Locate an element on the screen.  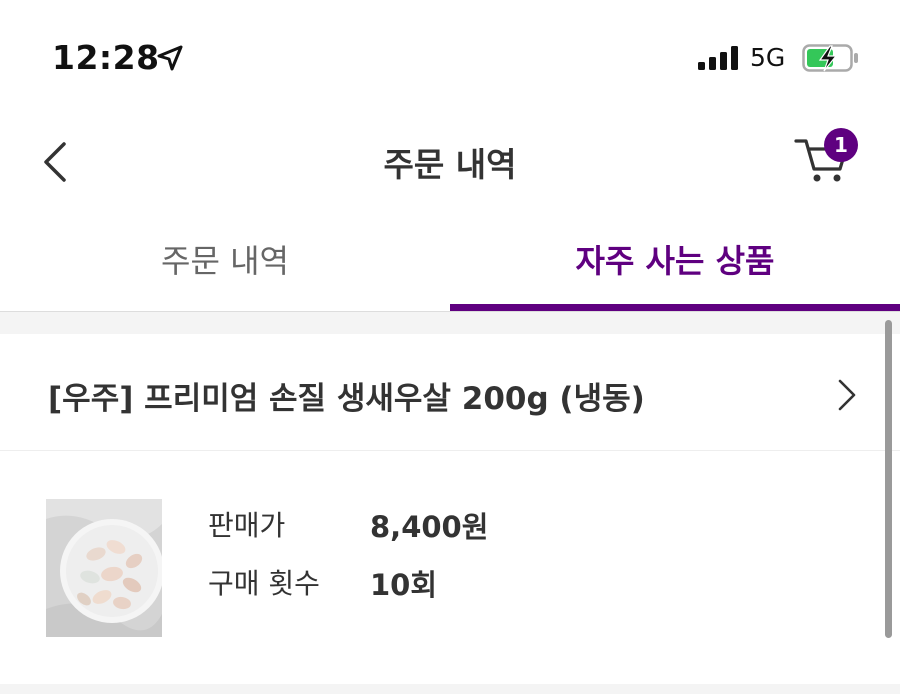
tab-frequent-products: 자주 사는 상품 is located at coordinates (675, 263).